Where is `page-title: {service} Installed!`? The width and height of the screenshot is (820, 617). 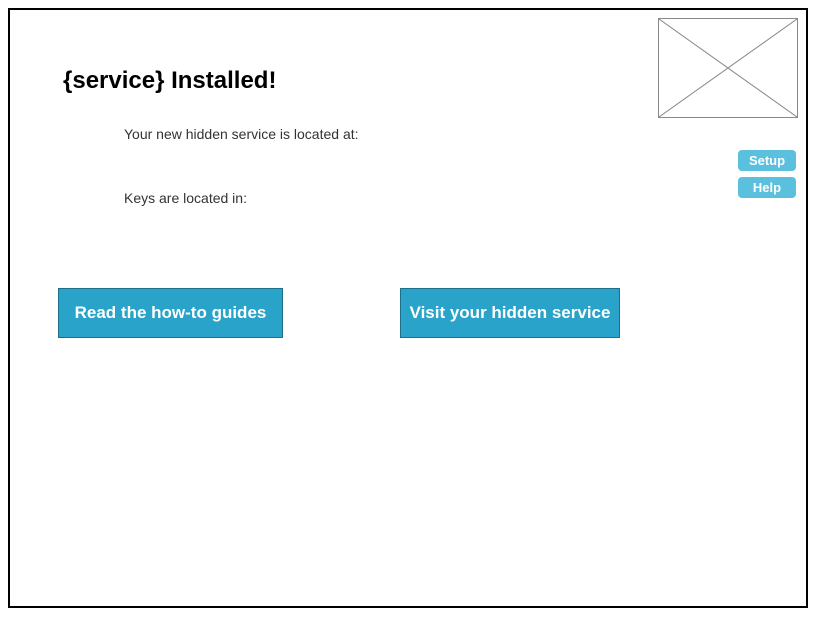 page-title: {service} Installed! is located at coordinates (170, 80).